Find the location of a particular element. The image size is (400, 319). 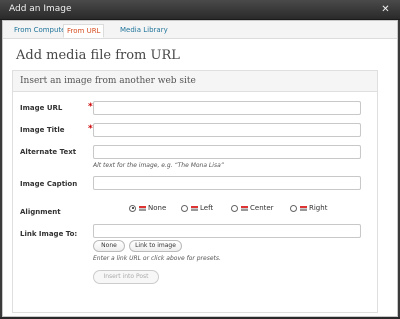

image-caption-input is located at coordinates (227, 183).